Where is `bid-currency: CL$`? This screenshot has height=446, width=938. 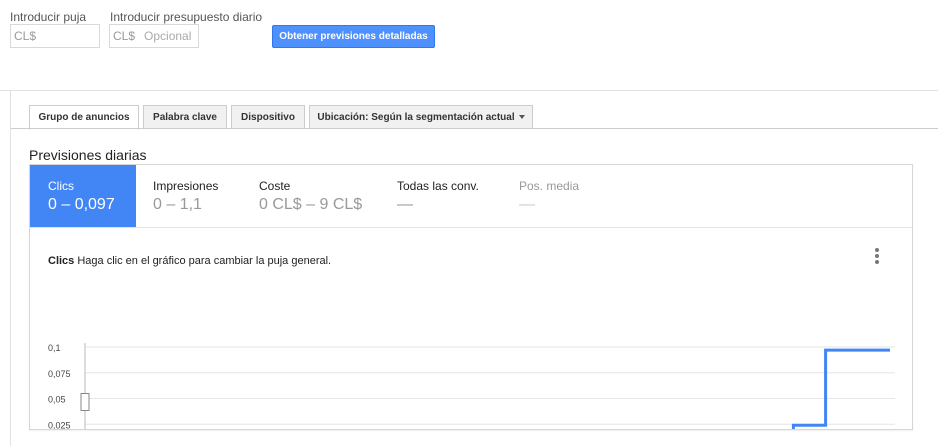 bid-currency: CL$ is located at coordinates (25, 36).